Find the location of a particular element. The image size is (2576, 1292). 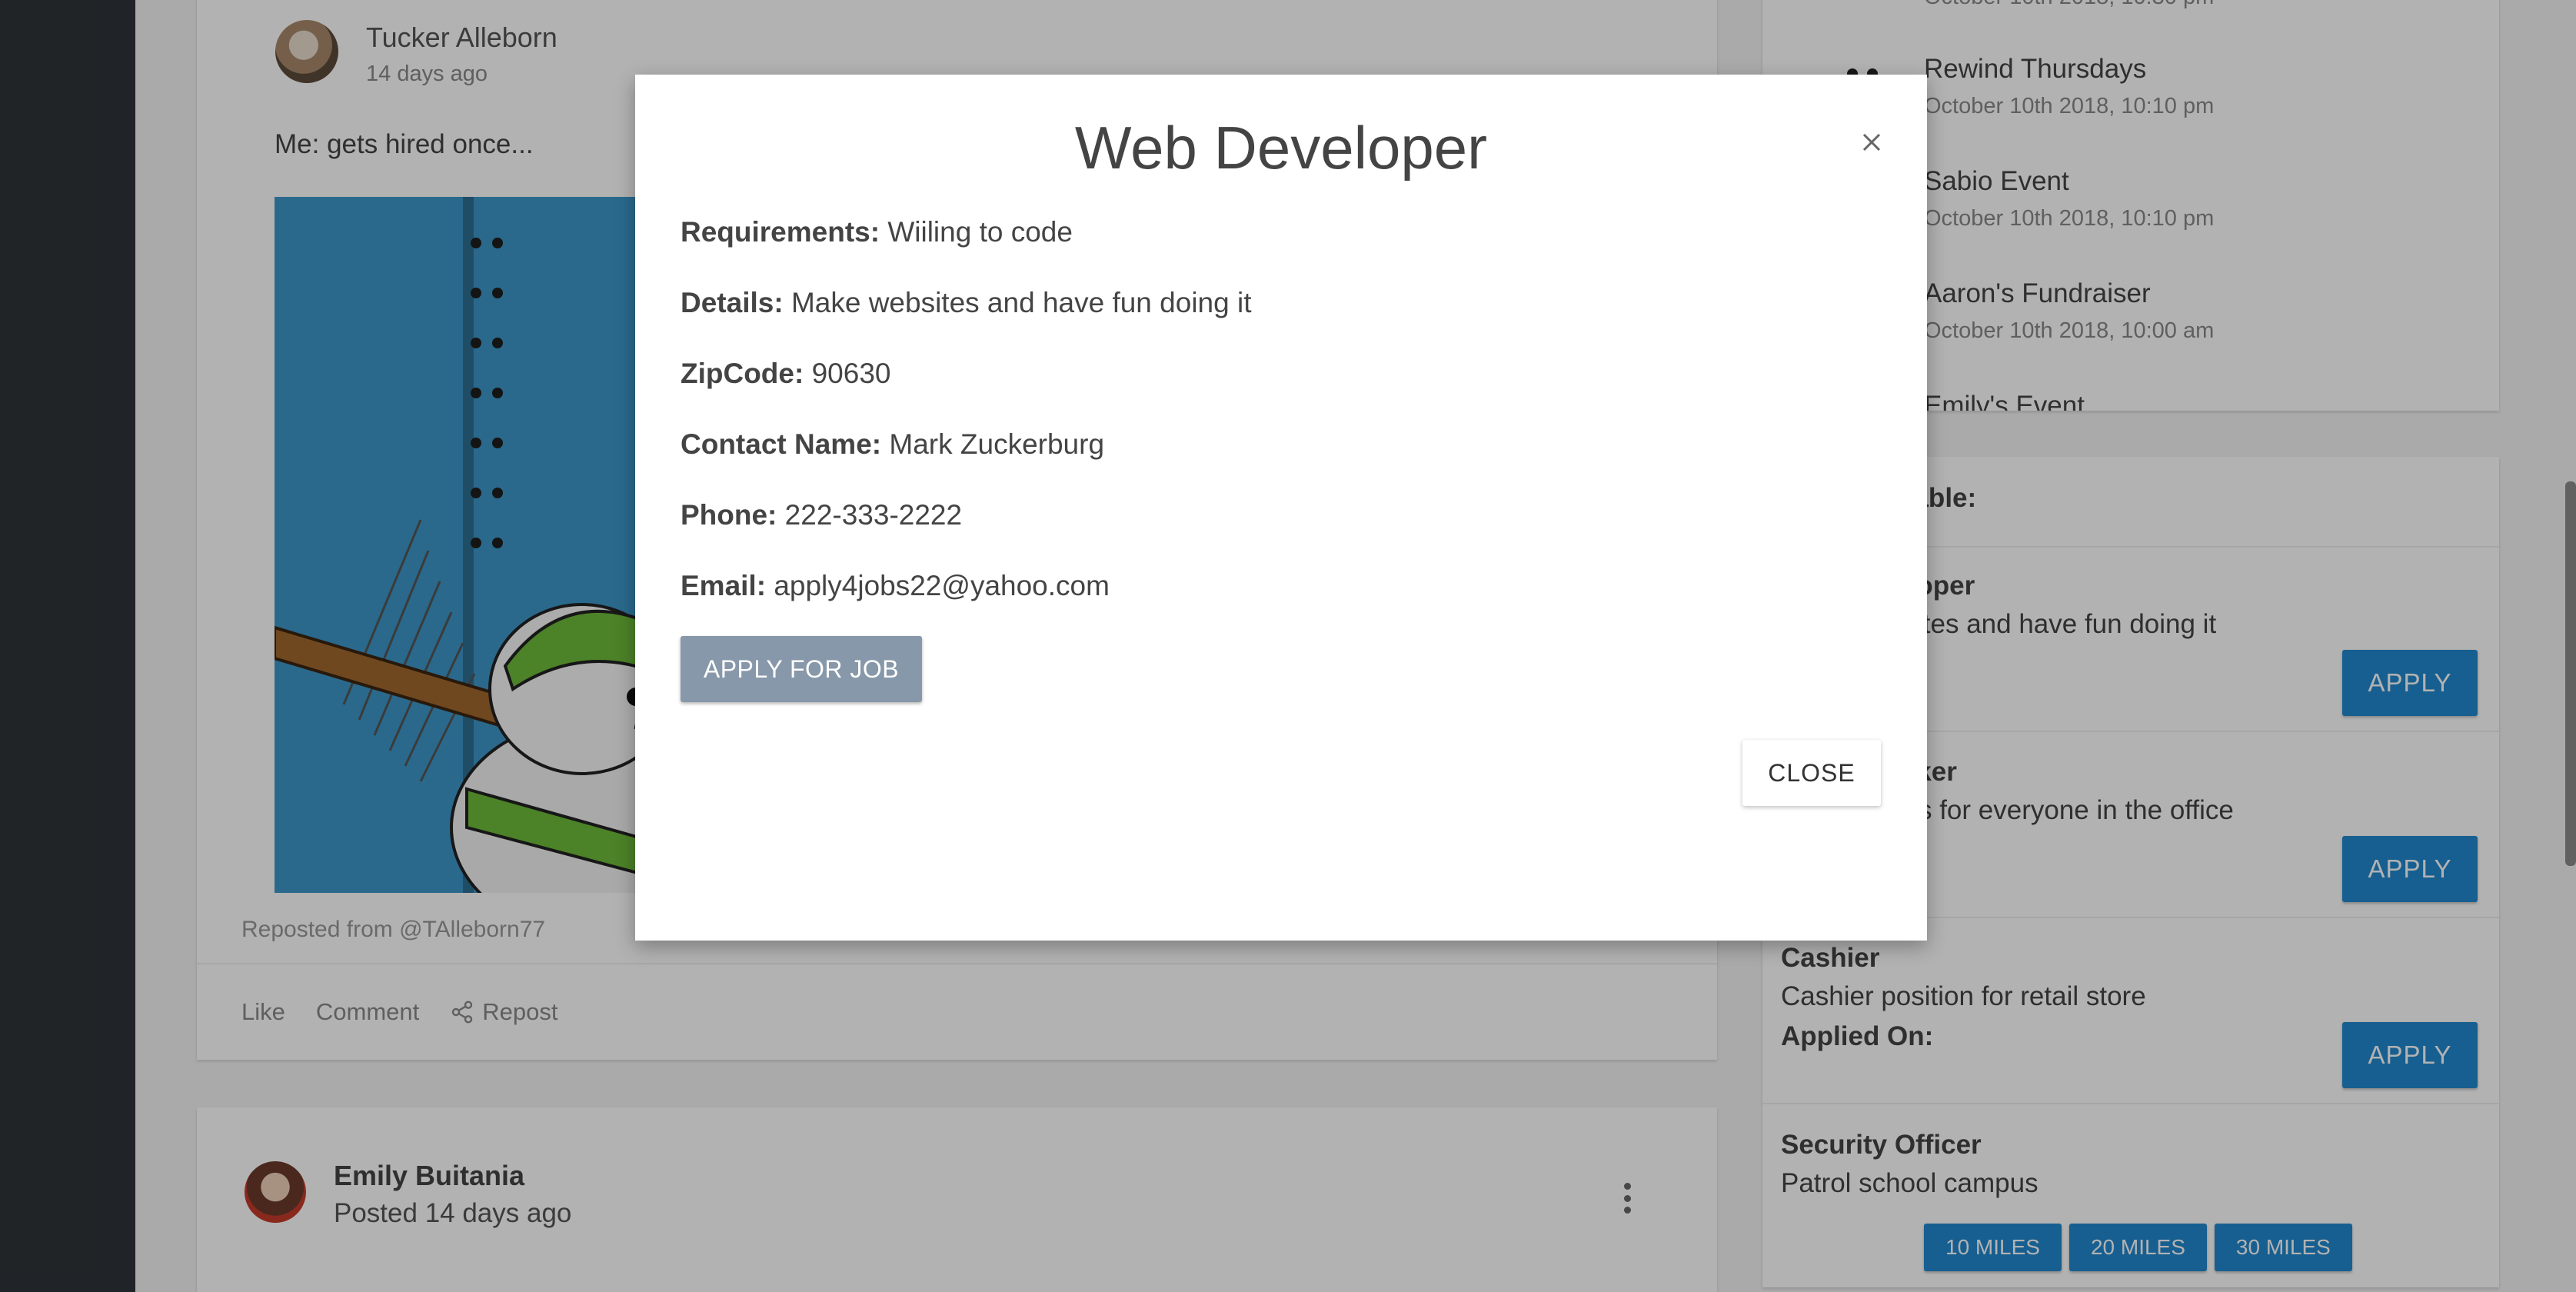

field-value: Mark Zuckerburg is located at coordinates (997, 444).